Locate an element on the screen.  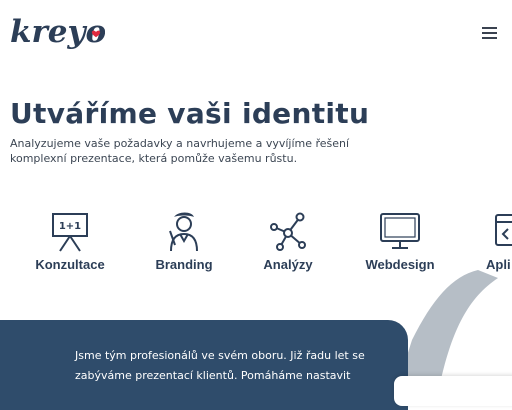
service-analyzy: Analýzy is located at coordinates (288, 240).